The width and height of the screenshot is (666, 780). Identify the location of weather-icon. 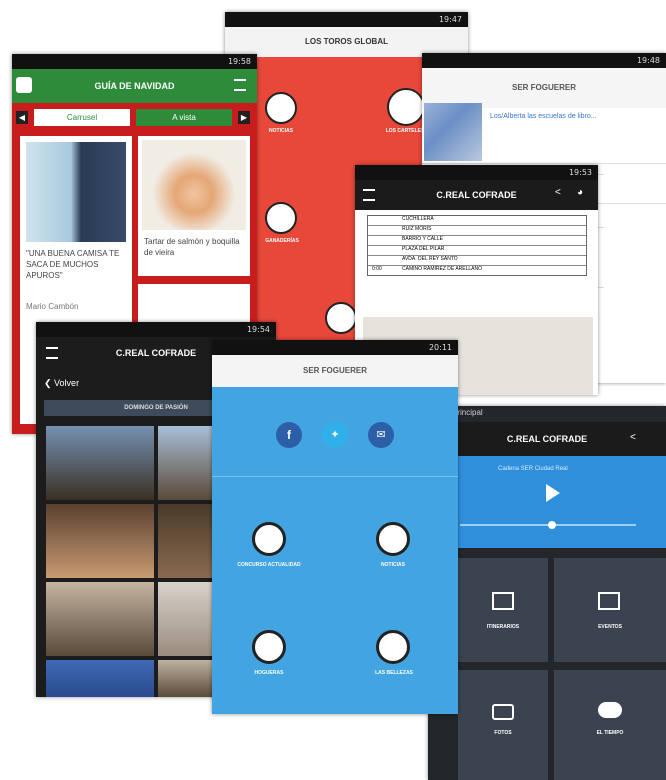
(610, 710).